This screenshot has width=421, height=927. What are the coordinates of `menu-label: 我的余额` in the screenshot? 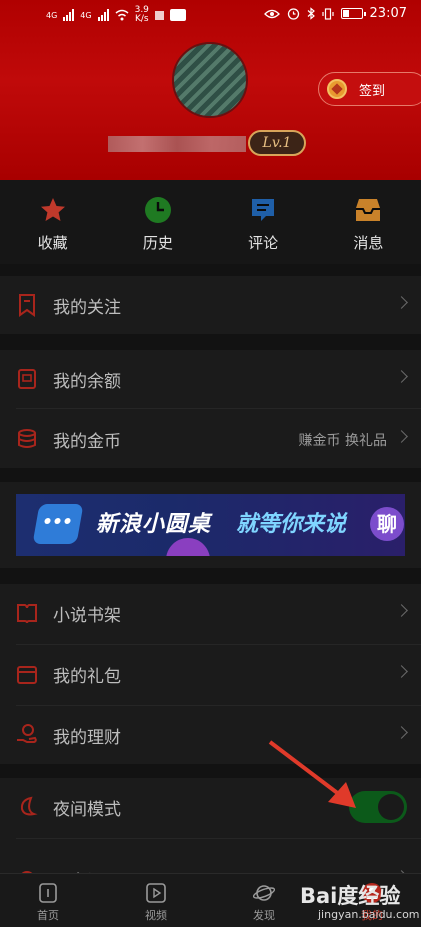 It's located at (87, 382).